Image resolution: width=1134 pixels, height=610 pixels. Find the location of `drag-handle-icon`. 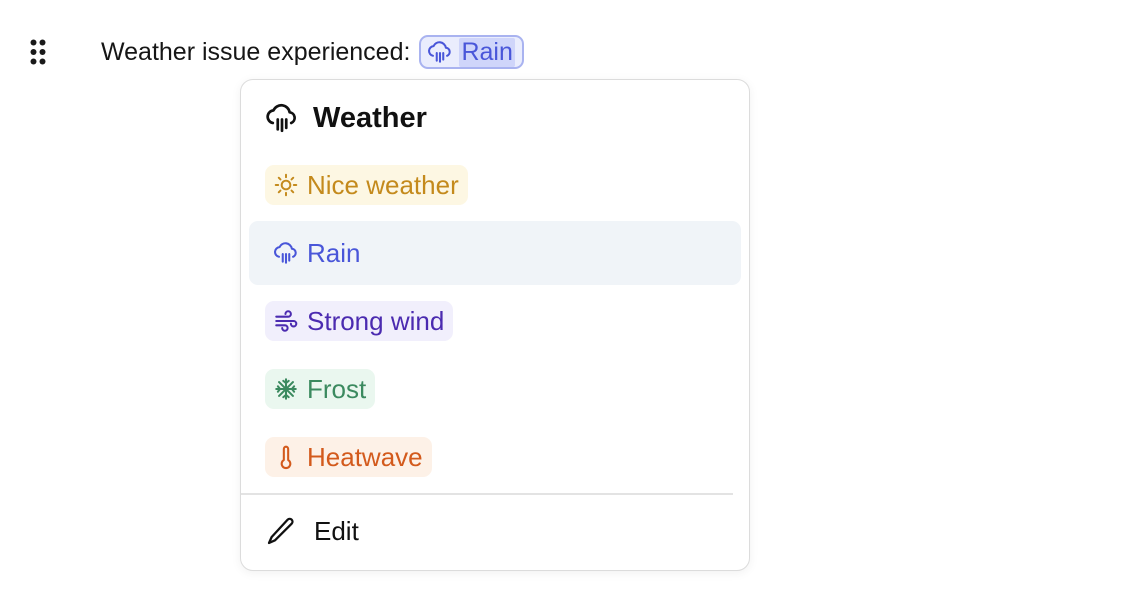

drag-handle-icon is located at coordinates (38, 52).